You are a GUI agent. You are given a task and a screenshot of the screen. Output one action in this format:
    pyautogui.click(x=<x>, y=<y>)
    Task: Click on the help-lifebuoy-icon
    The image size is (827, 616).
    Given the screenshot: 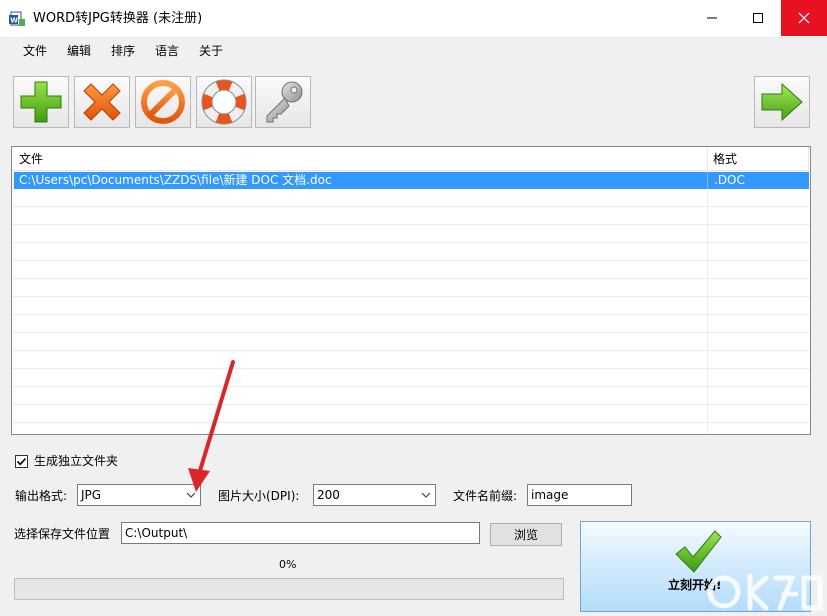 What is the action you would take?
    pyautogui.click(x=224, y=102)
    